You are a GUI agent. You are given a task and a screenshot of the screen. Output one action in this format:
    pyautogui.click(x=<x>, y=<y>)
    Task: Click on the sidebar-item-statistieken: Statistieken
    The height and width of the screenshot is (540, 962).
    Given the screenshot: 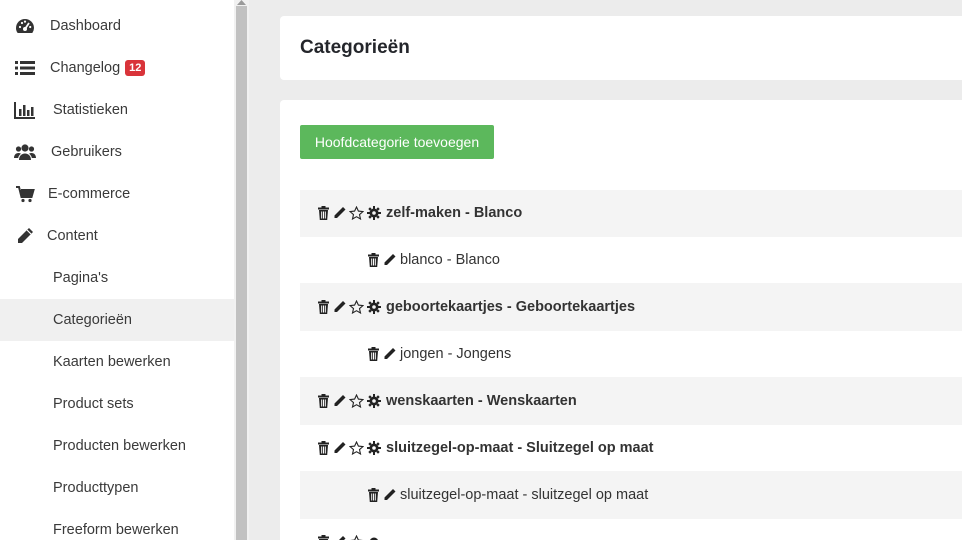 What is the action you would take?
    pyautogui.click(x=117, y=110)
    